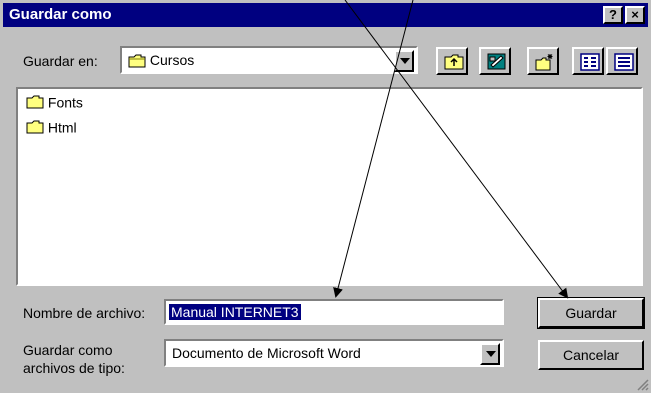 This screenshot has height=393, width=652. What do you see at coordinates (613, 15) in the screenshot?
I see `help-button: ?` at bounding box center [613, 15].